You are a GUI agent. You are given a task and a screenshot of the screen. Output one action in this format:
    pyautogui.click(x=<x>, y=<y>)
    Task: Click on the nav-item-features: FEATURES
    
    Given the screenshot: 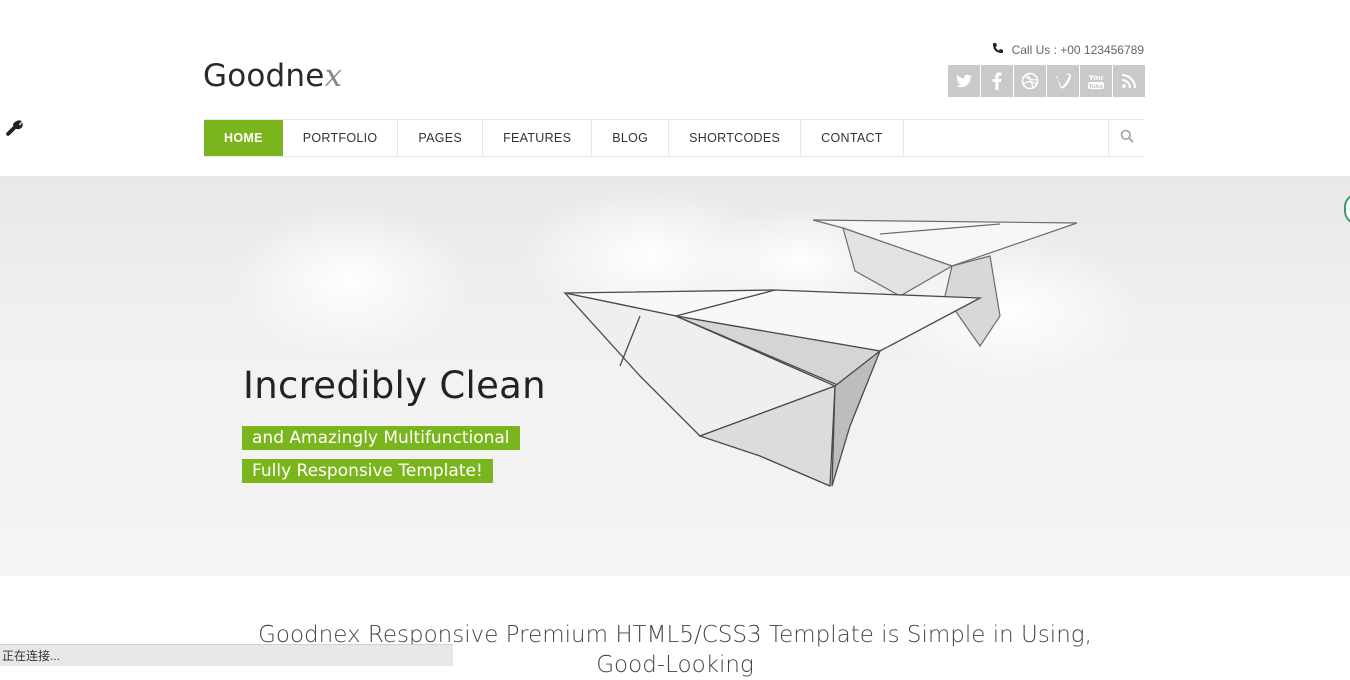 What is the action you would take?
    pyautogui.click(x=538, y=138)
    